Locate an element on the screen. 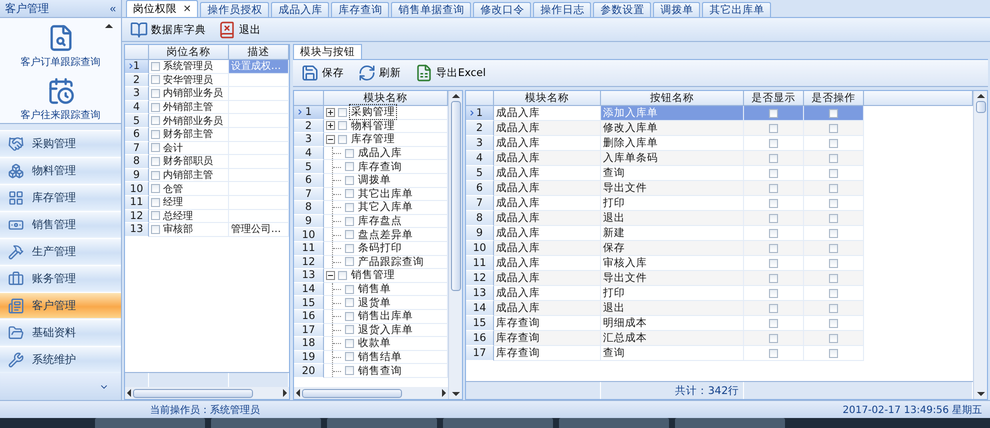  shortcut-item: 客户往来跟踪查询 is located at coordinates (60, 99).